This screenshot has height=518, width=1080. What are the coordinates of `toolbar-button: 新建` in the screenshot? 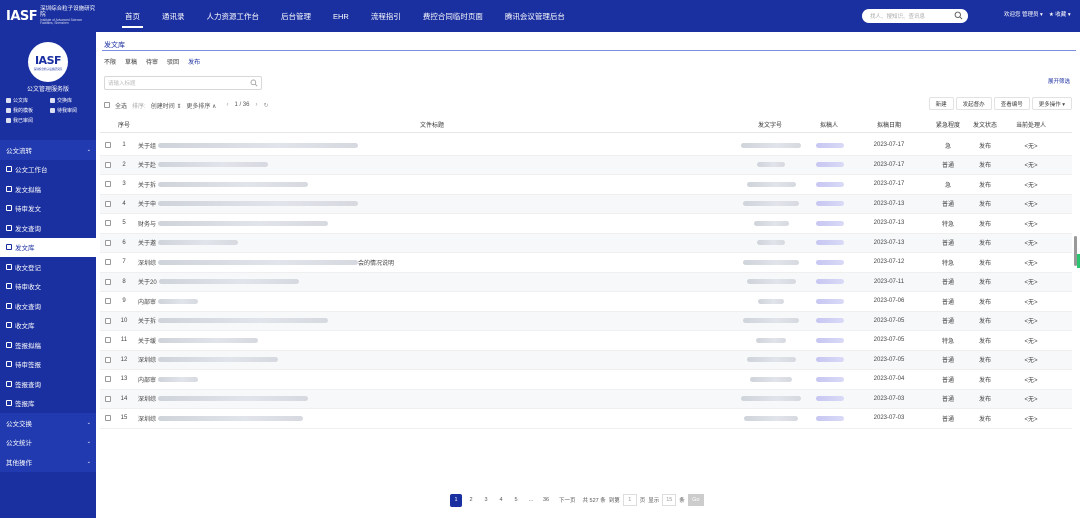 It's located at (941, 103).